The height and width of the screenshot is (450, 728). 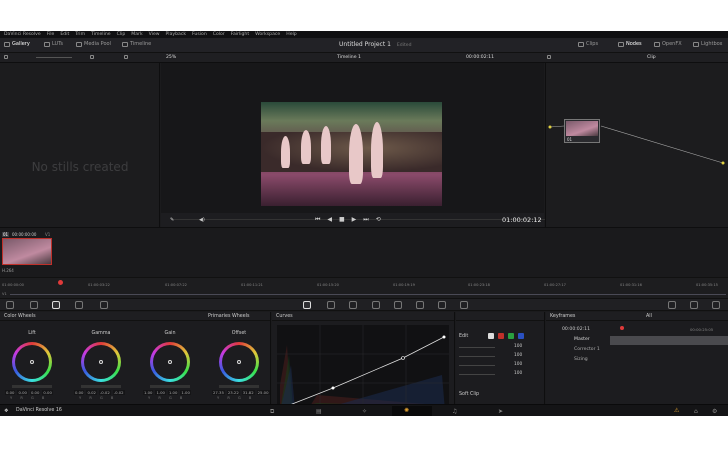 What do you see at coordinates (398, 305) in the screenshot?
I see `blur-icon` at bounding box center [398, 305].